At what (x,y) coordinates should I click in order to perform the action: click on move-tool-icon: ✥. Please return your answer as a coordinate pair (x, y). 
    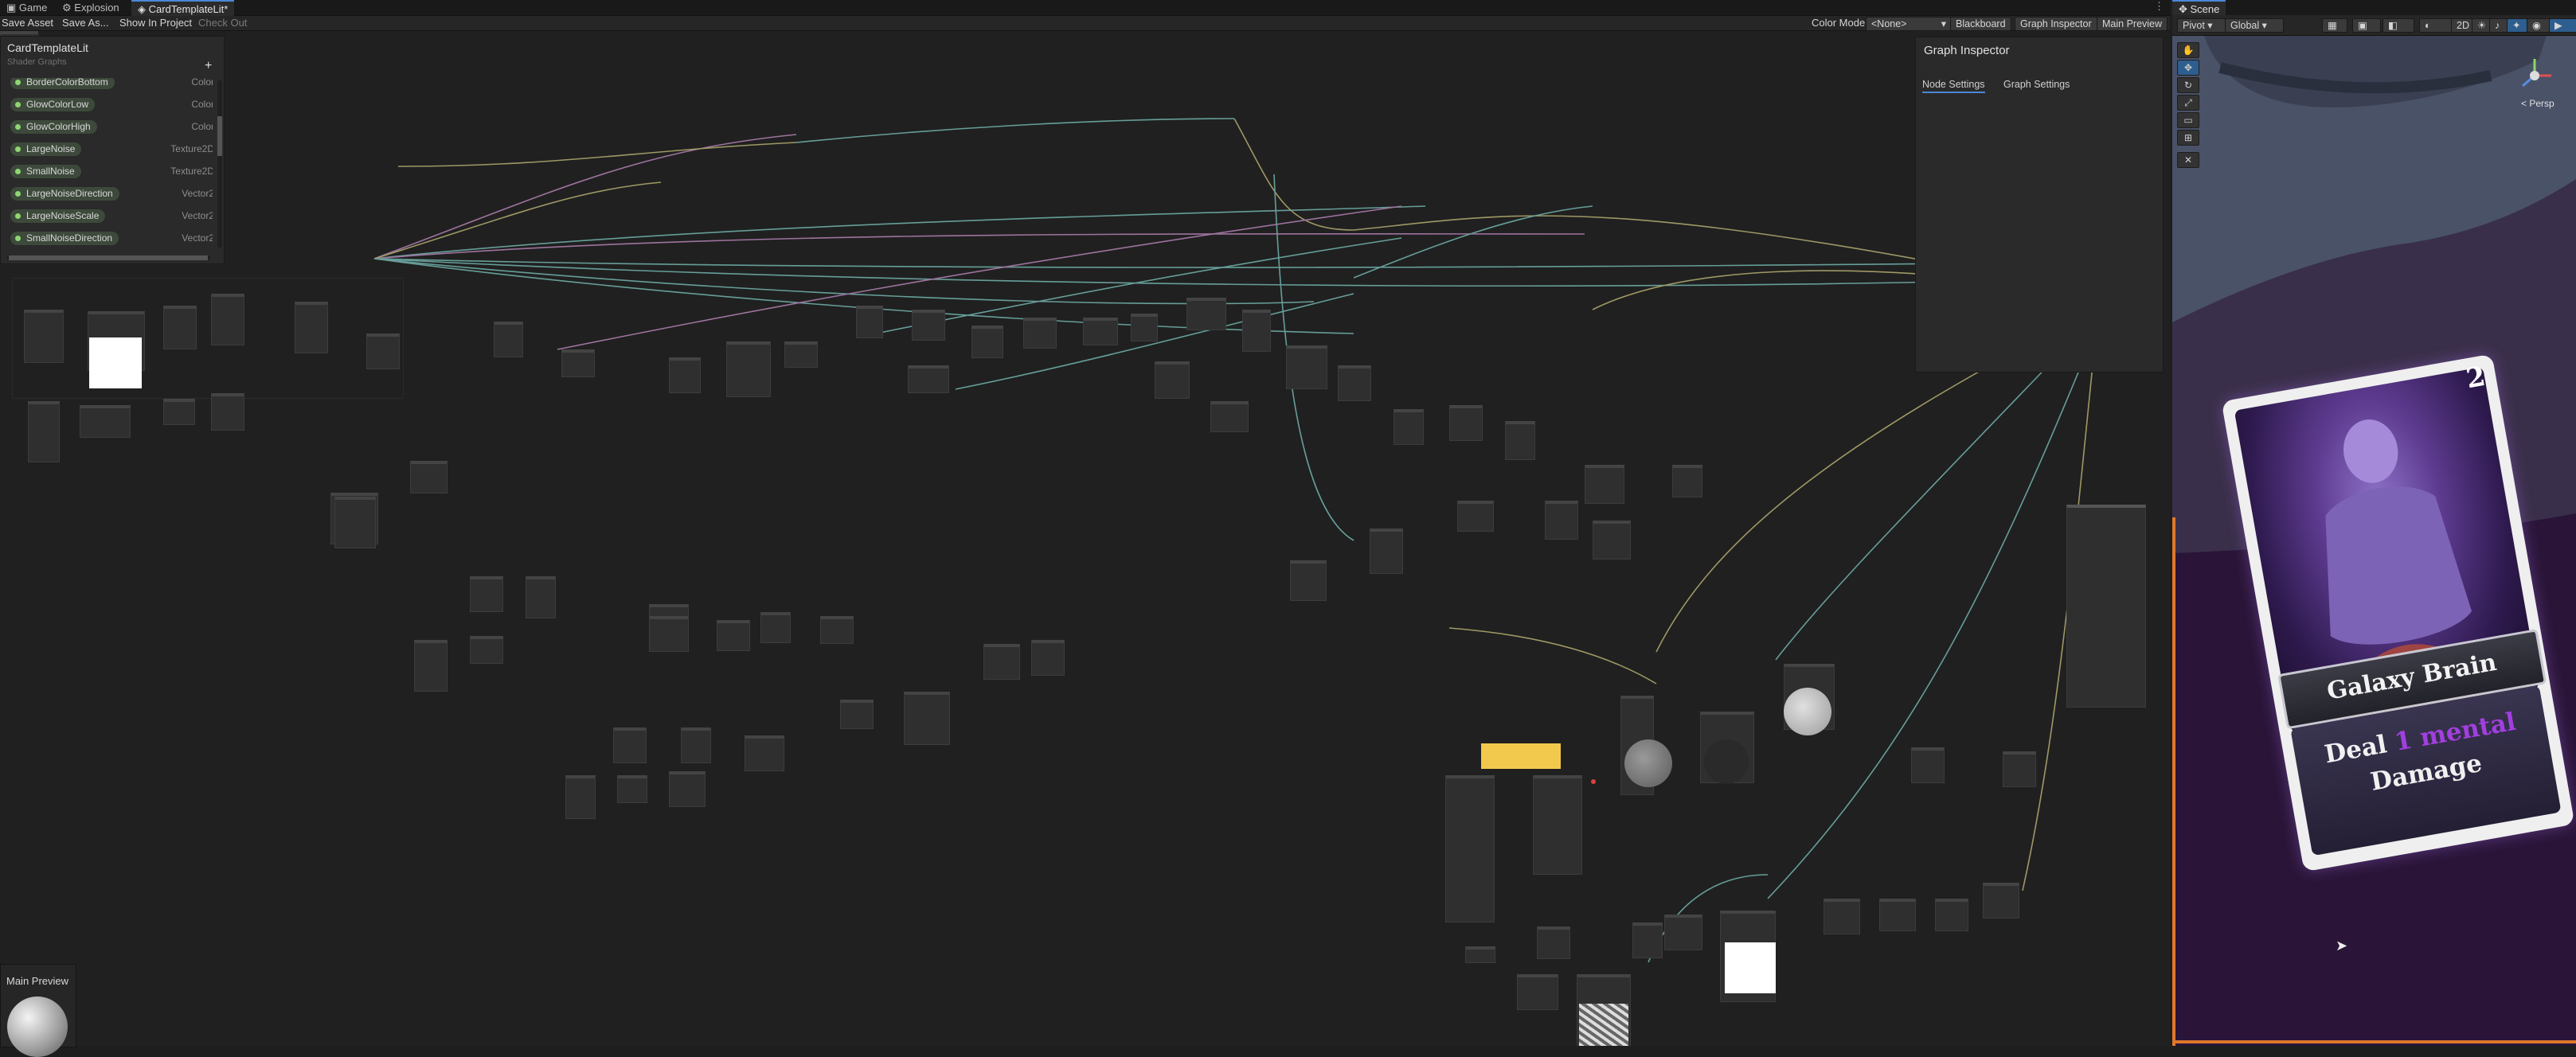
    Looking at the image, I should click on (2188, 68).